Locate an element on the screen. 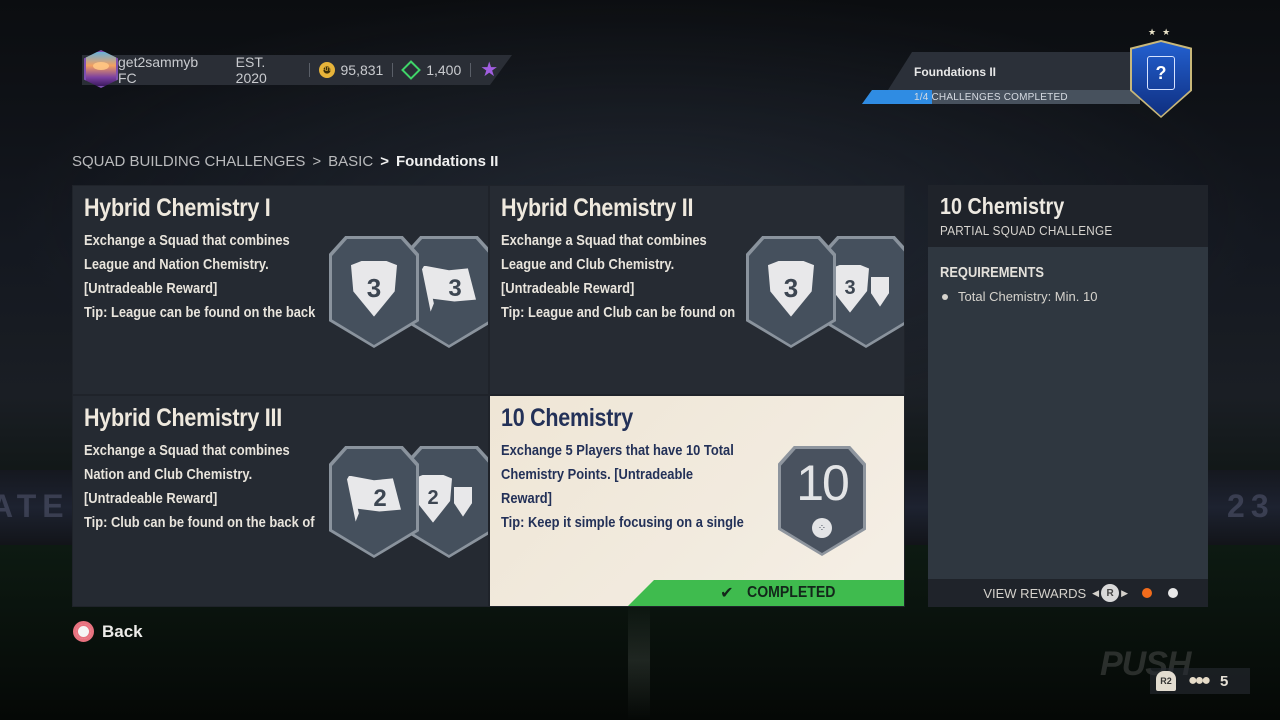  chemistry-badges: 2 2 is located at coordinates (408, 502).